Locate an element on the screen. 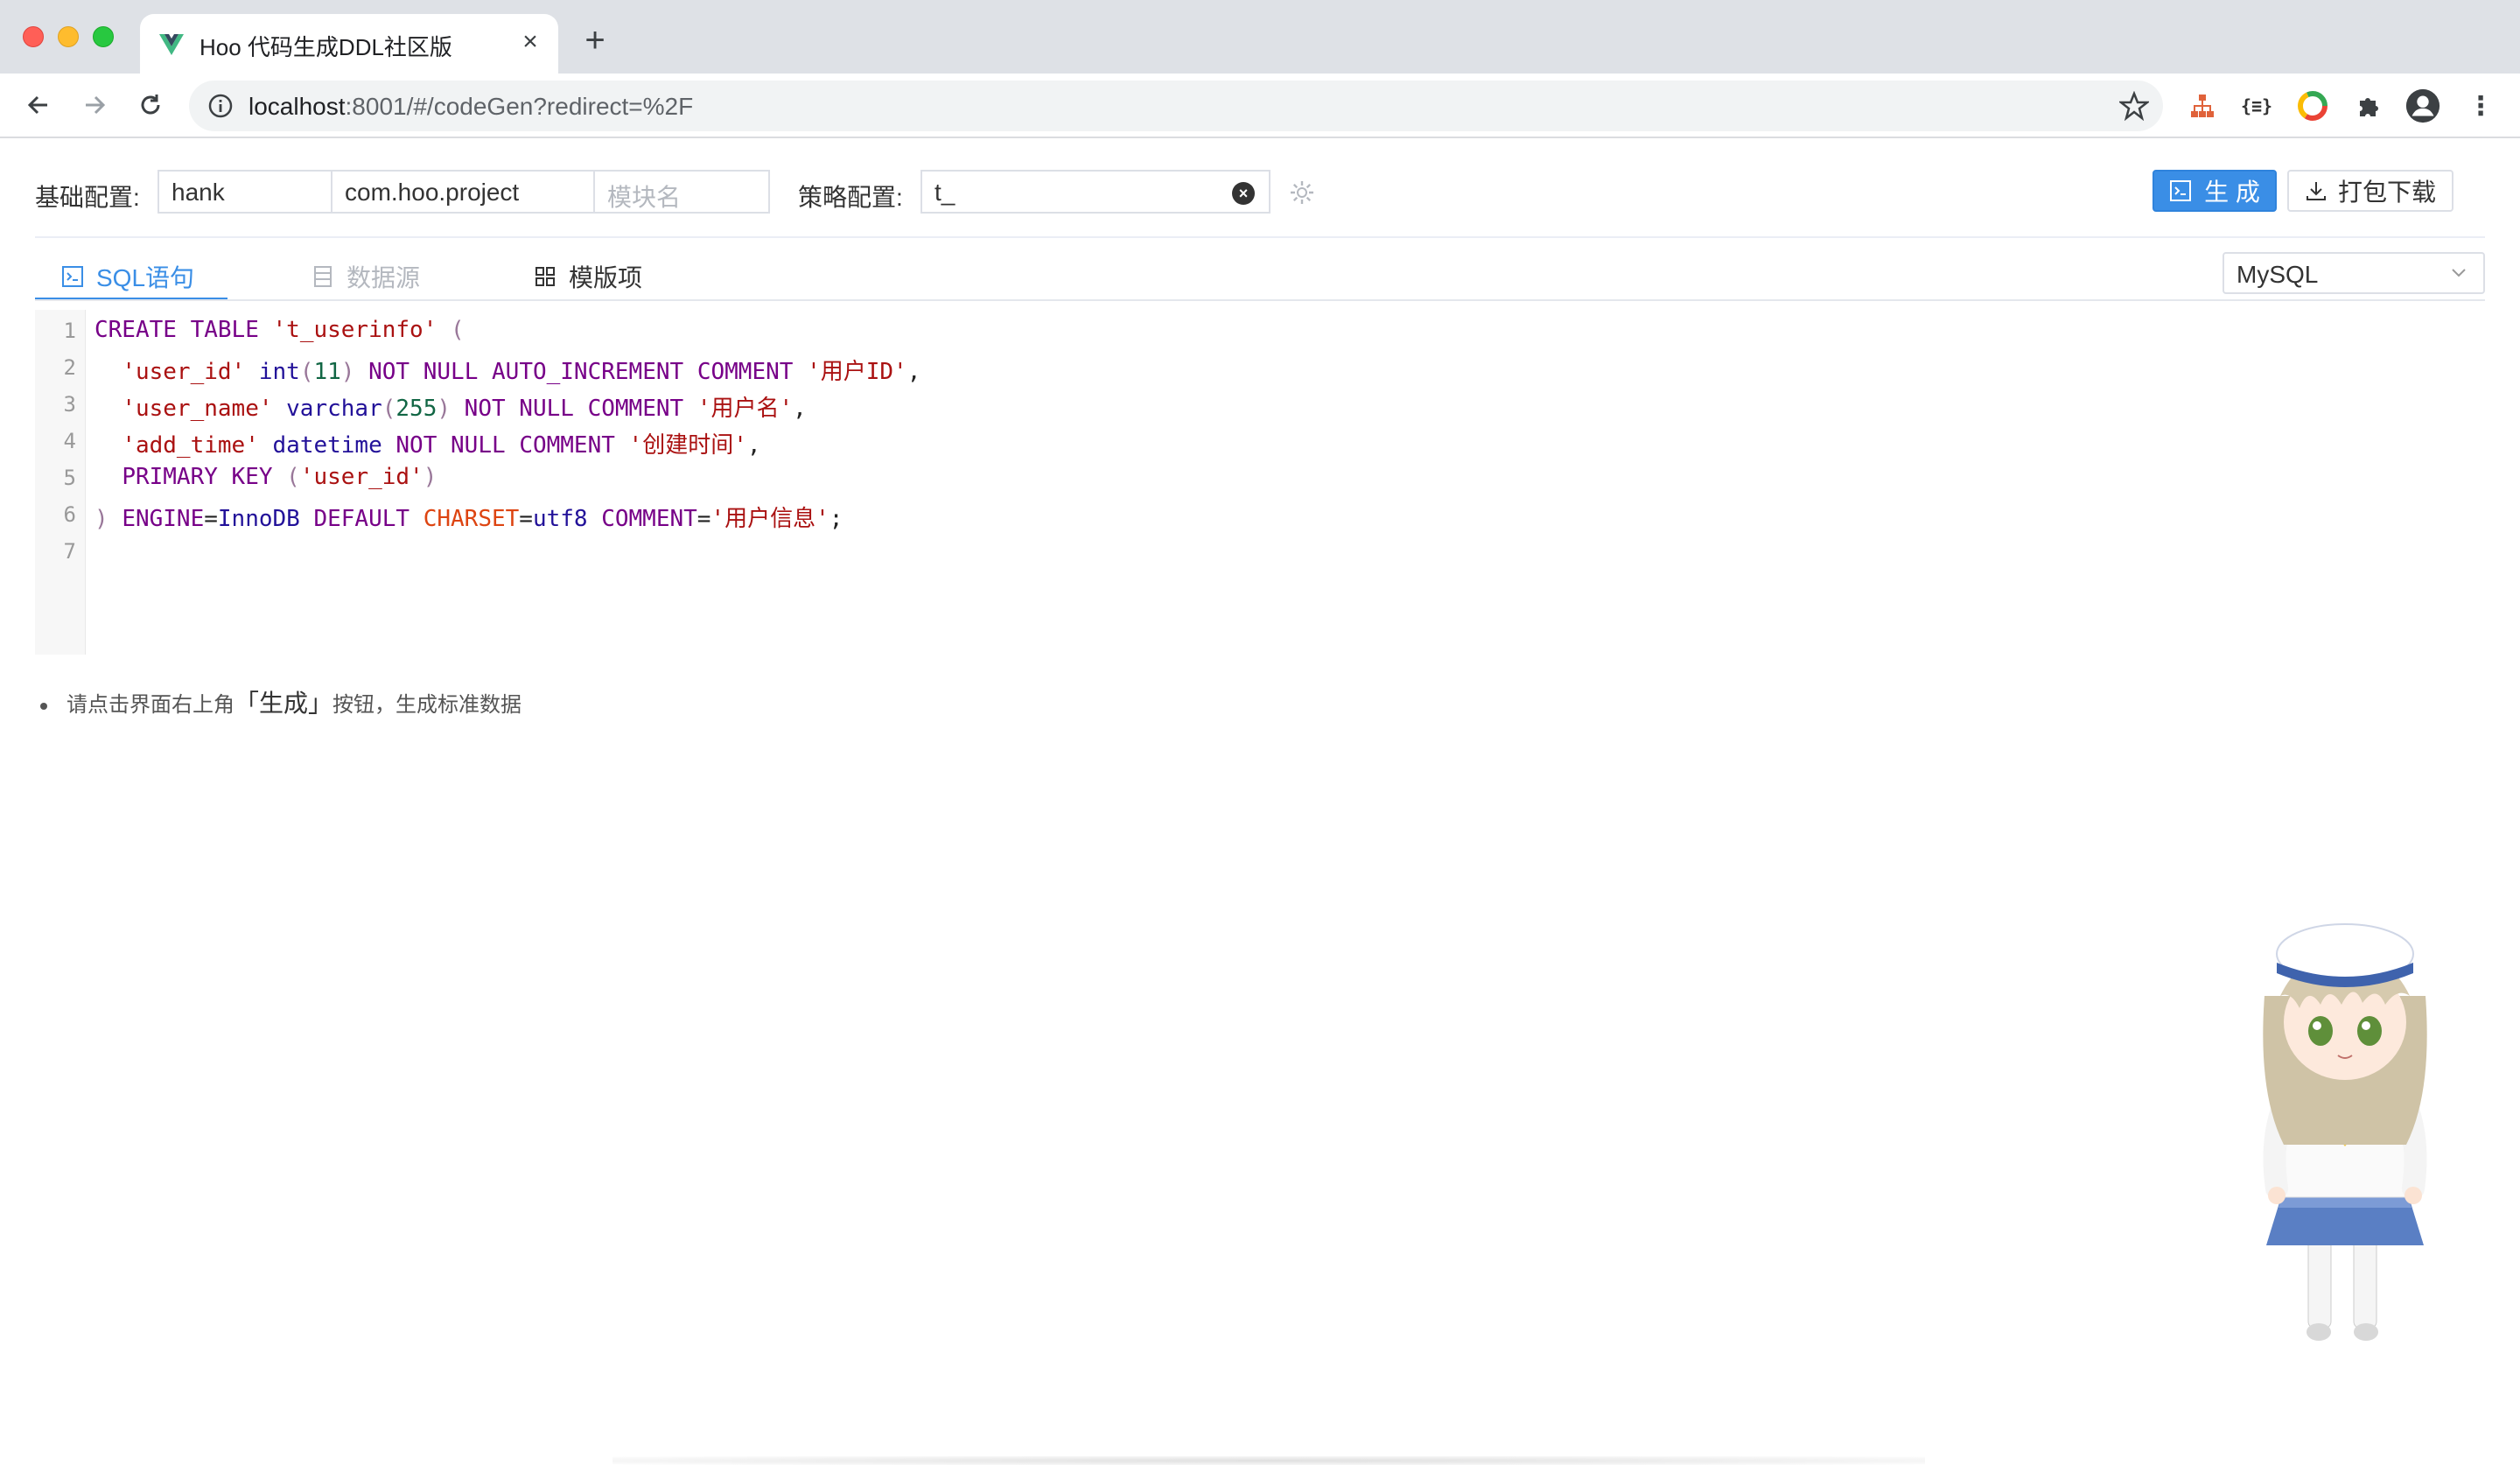 The width and height of the screenshot is (2520, 1465). sitemap-extension-icon is located at coordinates (2202, 106).